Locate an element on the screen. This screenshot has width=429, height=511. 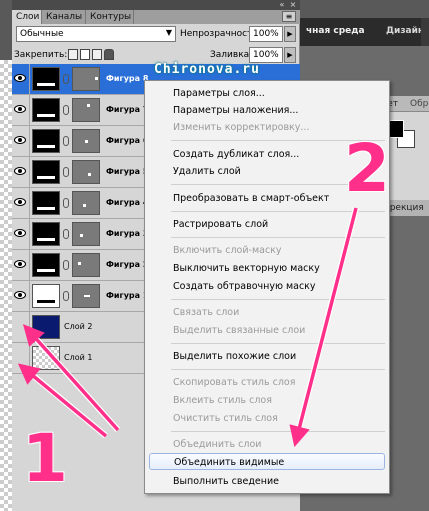
site-watermark: Chironova.ru is located at coordinates (207, 69).